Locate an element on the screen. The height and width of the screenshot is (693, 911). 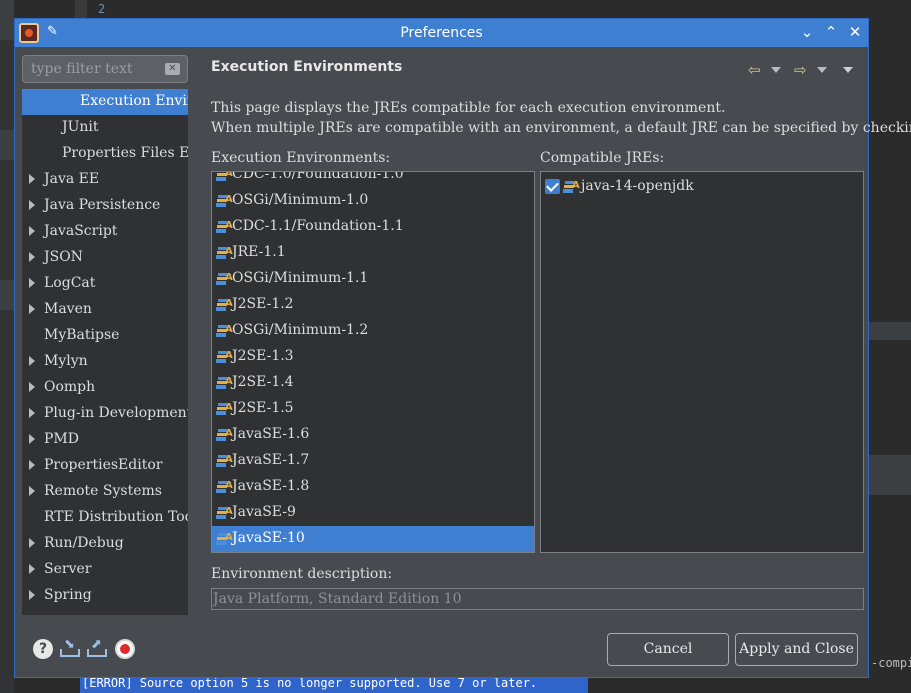
help-icon: ? is located at coordinates (43, 649).